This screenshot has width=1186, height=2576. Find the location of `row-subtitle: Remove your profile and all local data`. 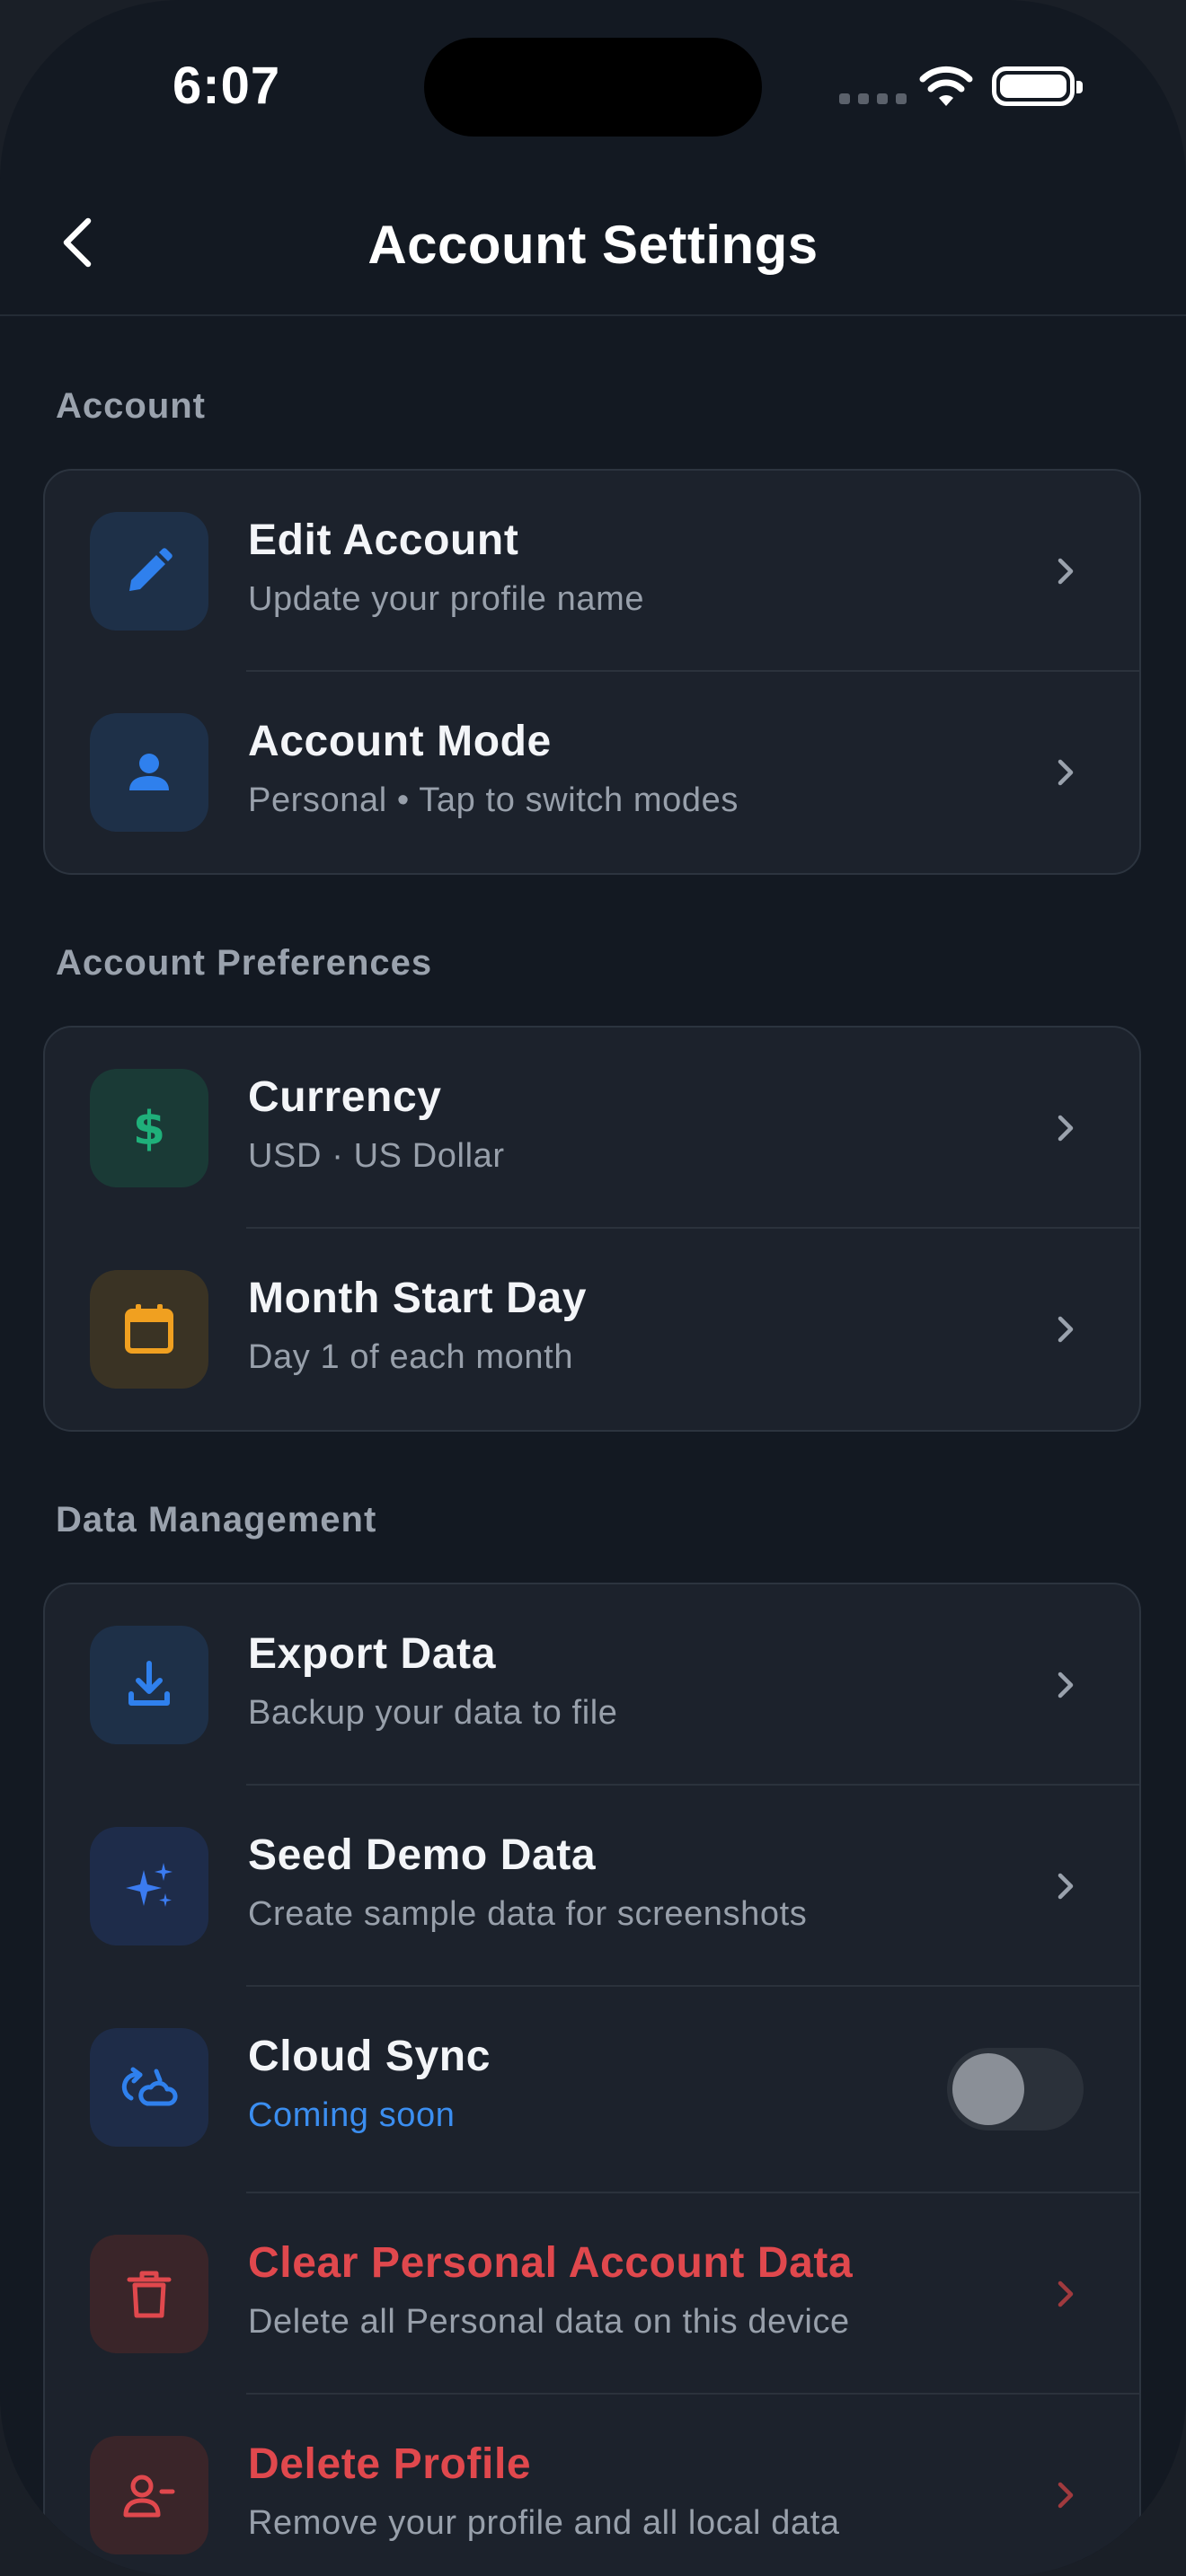

row-subtitle: Remove your profile and all local data is located at coordinates (544, 2523).